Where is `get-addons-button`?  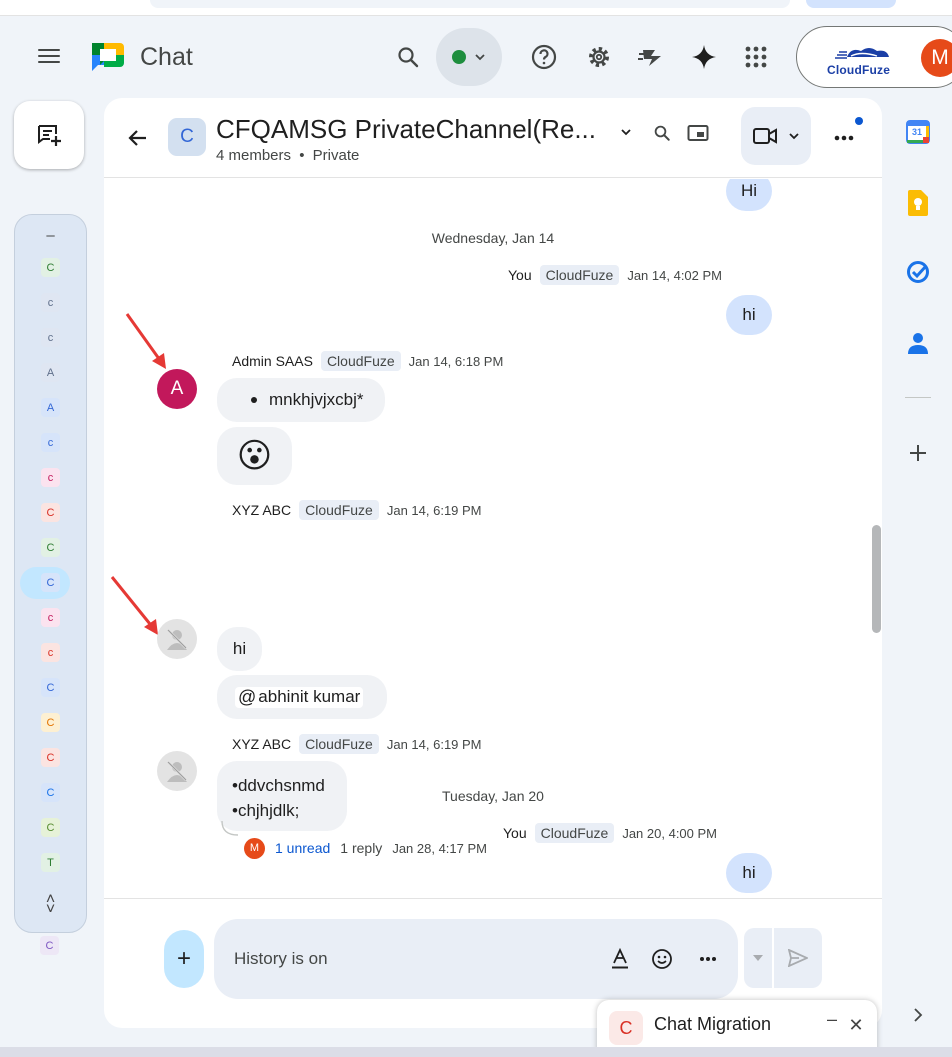
get-addons-button is located at coordinates (918, 453).